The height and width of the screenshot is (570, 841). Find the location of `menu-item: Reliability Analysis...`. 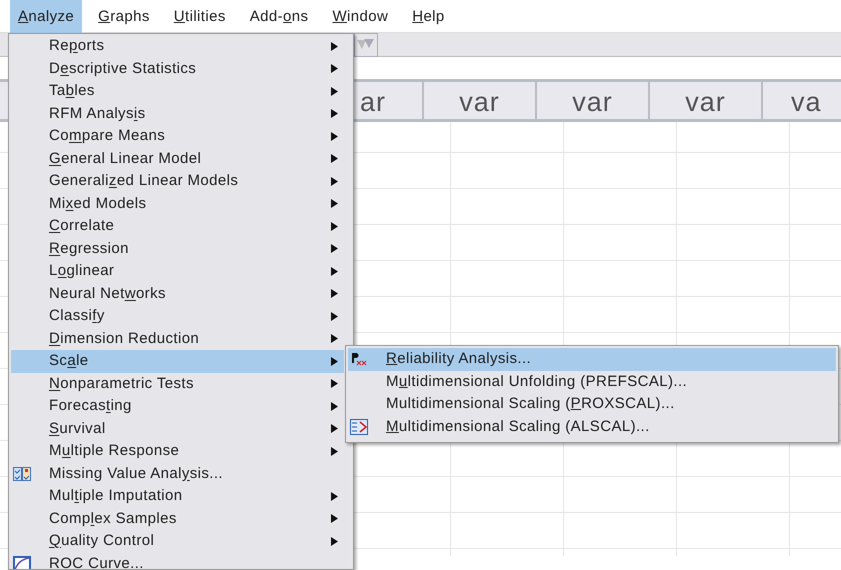

menu-item: Reliability Analysis... is located at coordinates (592, 359).